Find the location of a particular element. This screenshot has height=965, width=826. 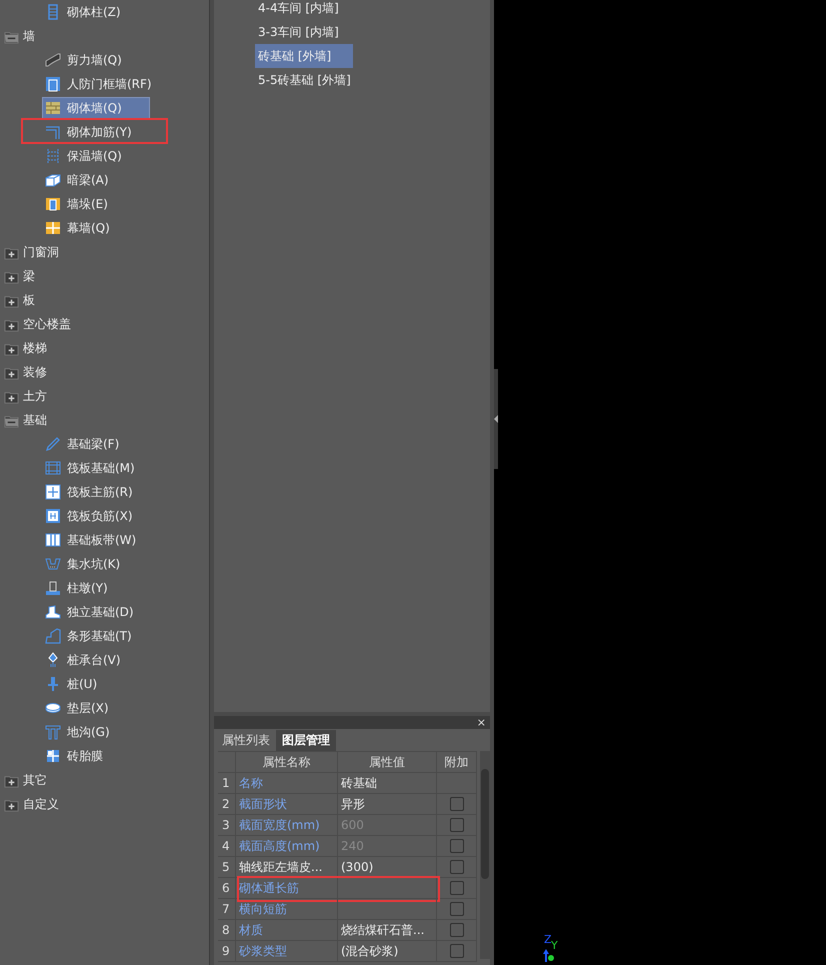

axis-label: Y is located at coordinates (554, 945).